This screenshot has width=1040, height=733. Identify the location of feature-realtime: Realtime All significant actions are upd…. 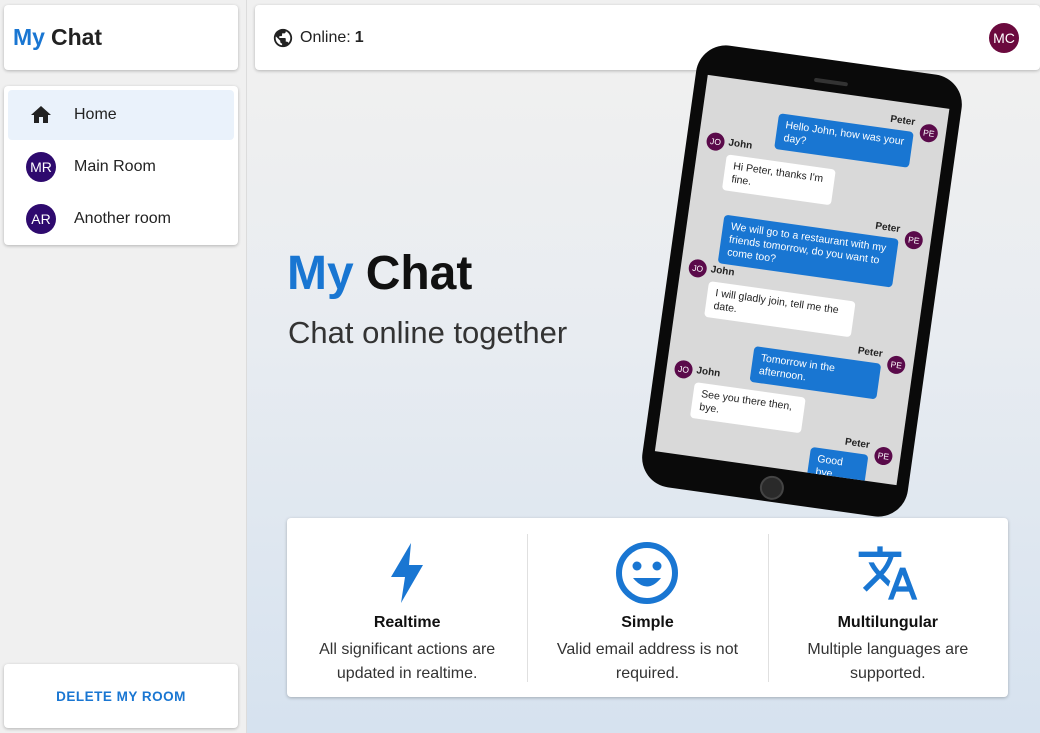
(407, 607).